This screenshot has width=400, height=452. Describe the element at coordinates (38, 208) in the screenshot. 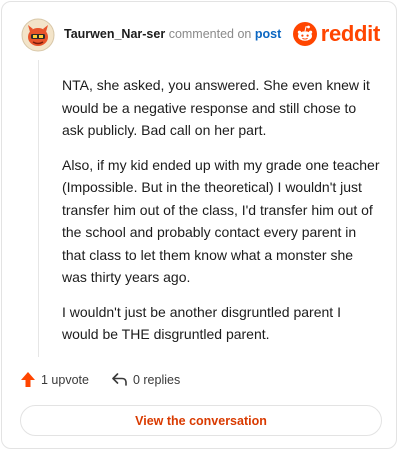

I see `thread-line` at that location.